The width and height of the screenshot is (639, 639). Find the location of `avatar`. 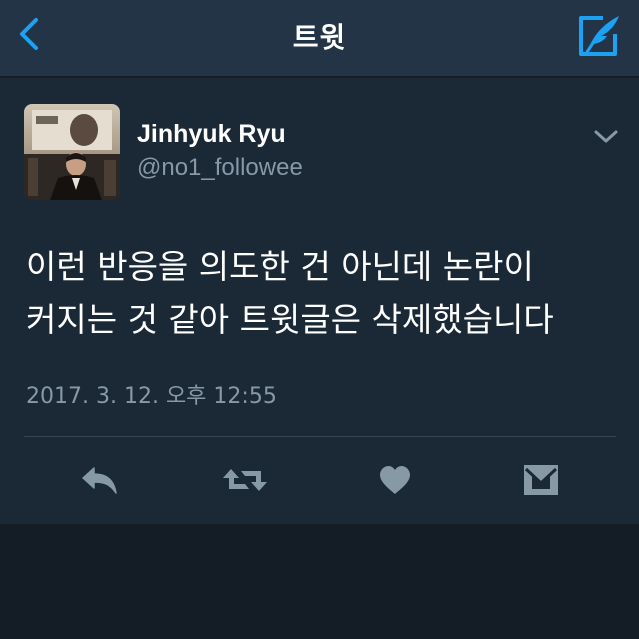

avatar is located at coordinates (72, 152).